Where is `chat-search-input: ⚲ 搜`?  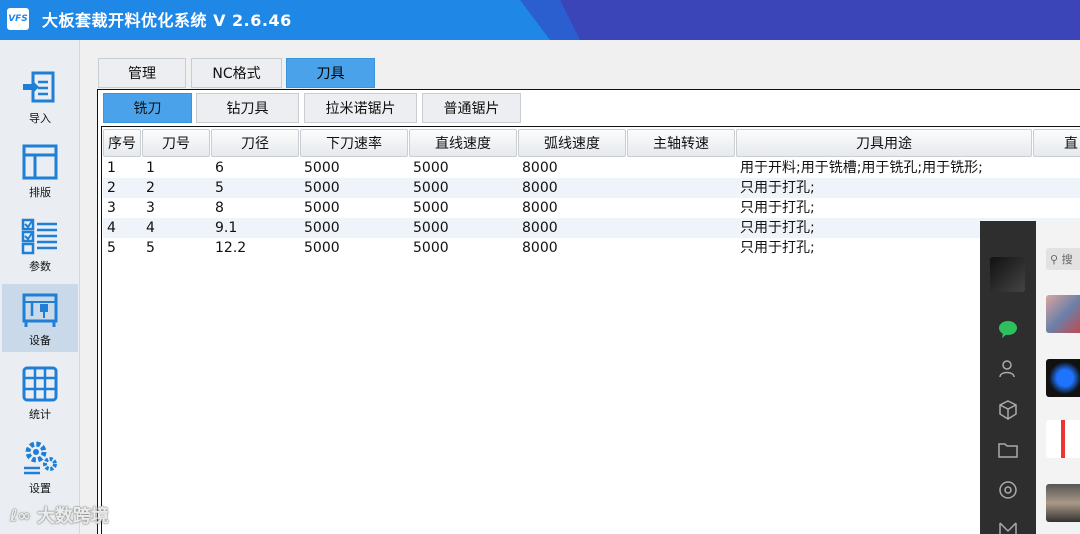
chat-search-input: ⚲ 搜 is located at coordinates (1063, 259).